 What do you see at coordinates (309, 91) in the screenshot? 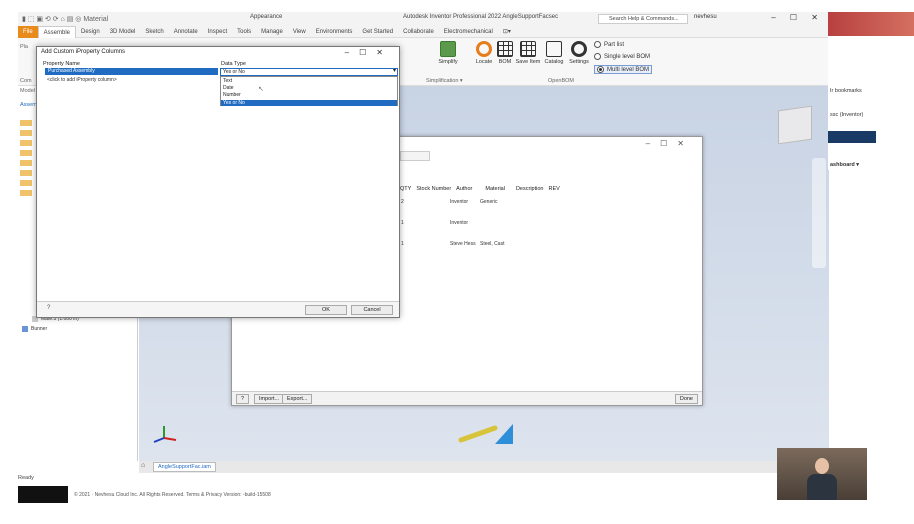
I see `data-type-dropdown: Text Date Number Yes or No` at bounding box center [309, 91].